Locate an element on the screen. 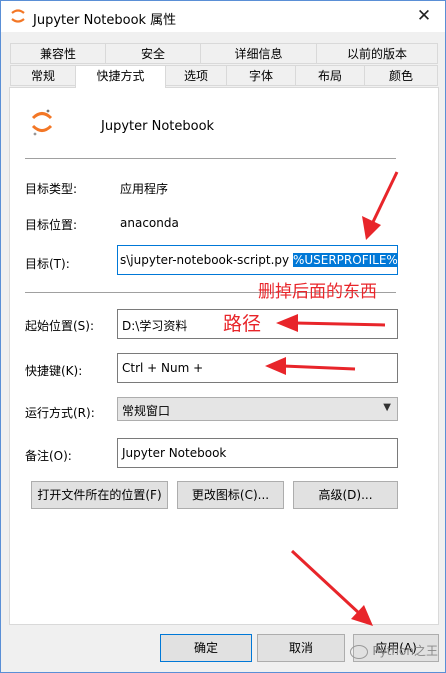 The image size is (446, 673). target-location-label: 目标位置: is located at coordinates (51, 225).